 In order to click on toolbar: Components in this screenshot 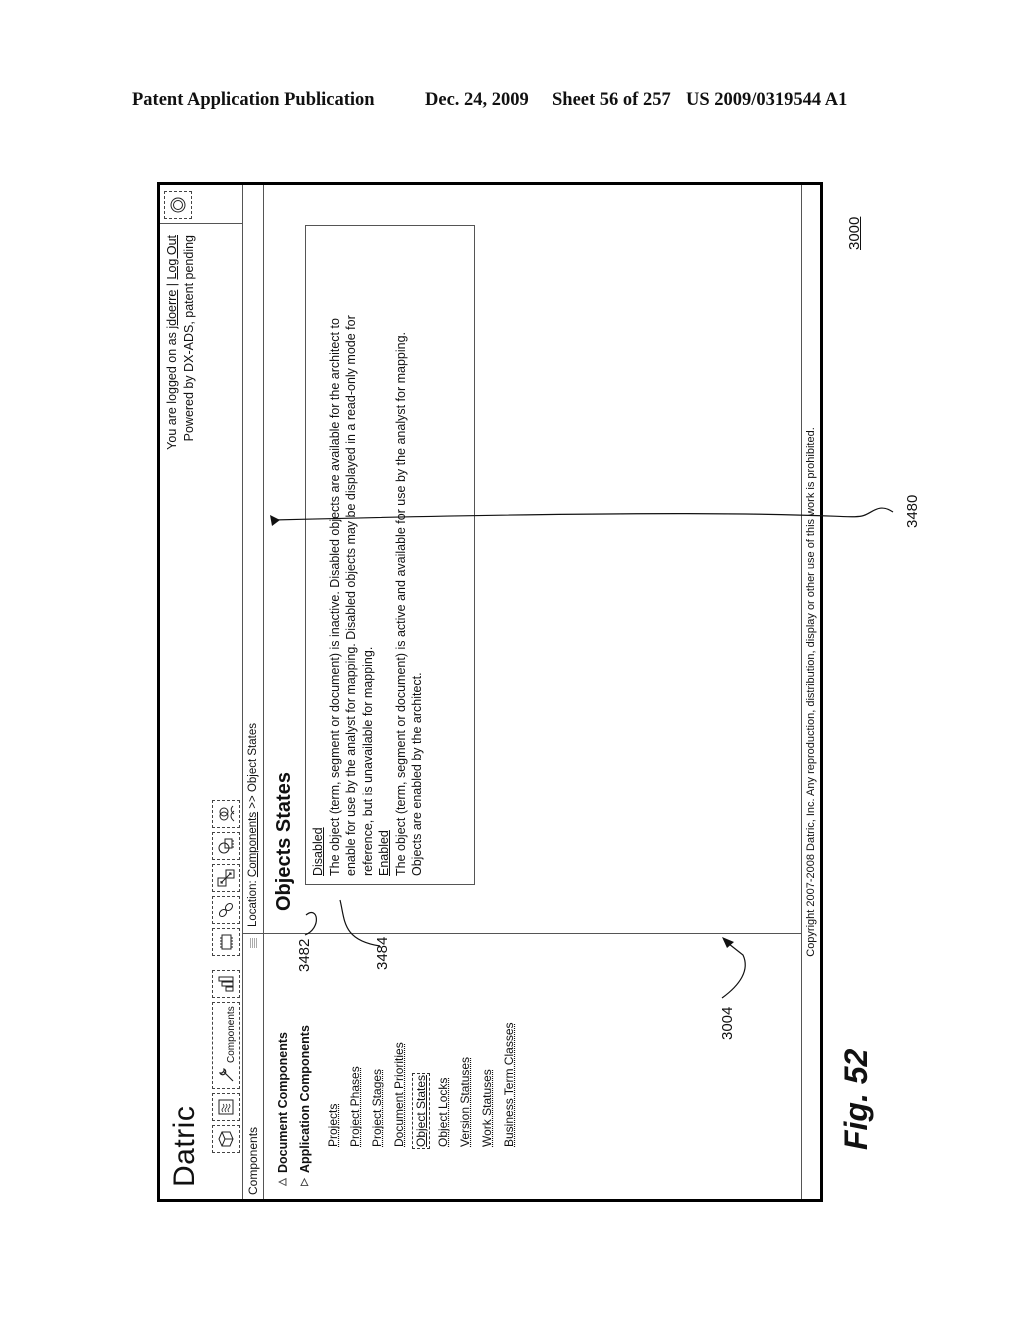, I will do `click(225, 976)`.